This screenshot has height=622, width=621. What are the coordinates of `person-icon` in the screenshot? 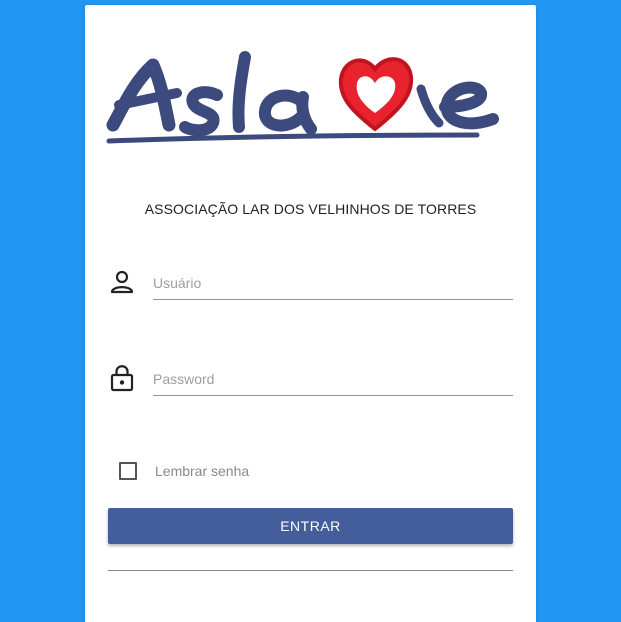 It's located at (122, 282).